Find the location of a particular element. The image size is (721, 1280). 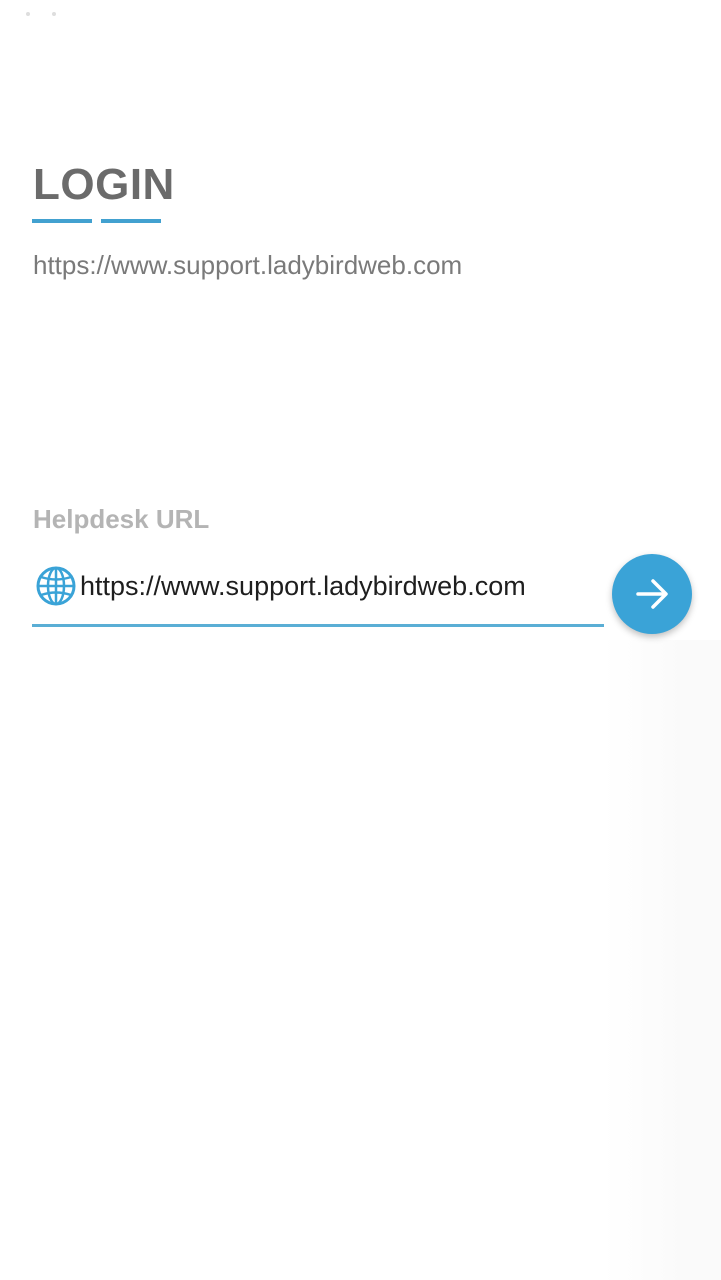

submit-button is located at coordinates (652, 594).